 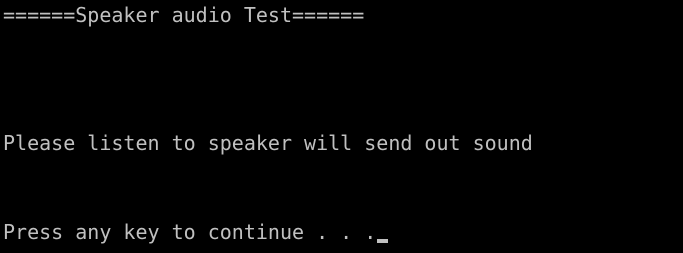 What do you see at coordinates (383, 241) in the screenshot?
I see `text-cursor` at bounding box center [383, 241].